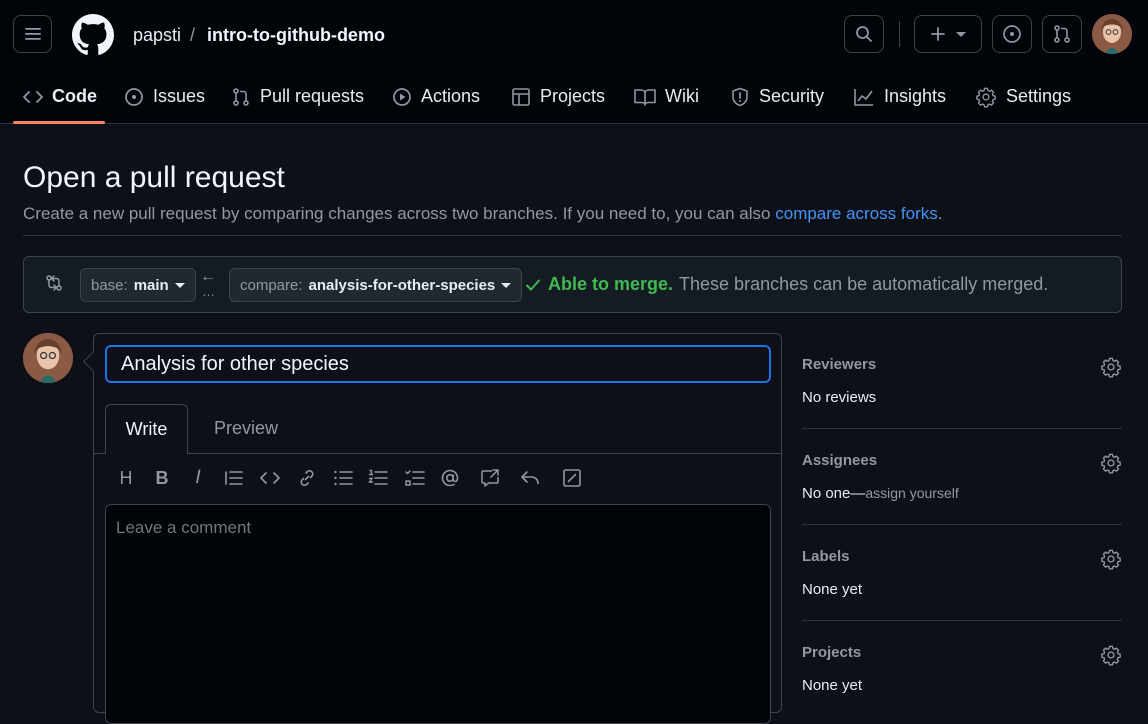 The width and height of the screenshot is (1148, 724). Describe the element at coordinates (93, 35) in the screenshot. I see `github-logo-icon` at that location.